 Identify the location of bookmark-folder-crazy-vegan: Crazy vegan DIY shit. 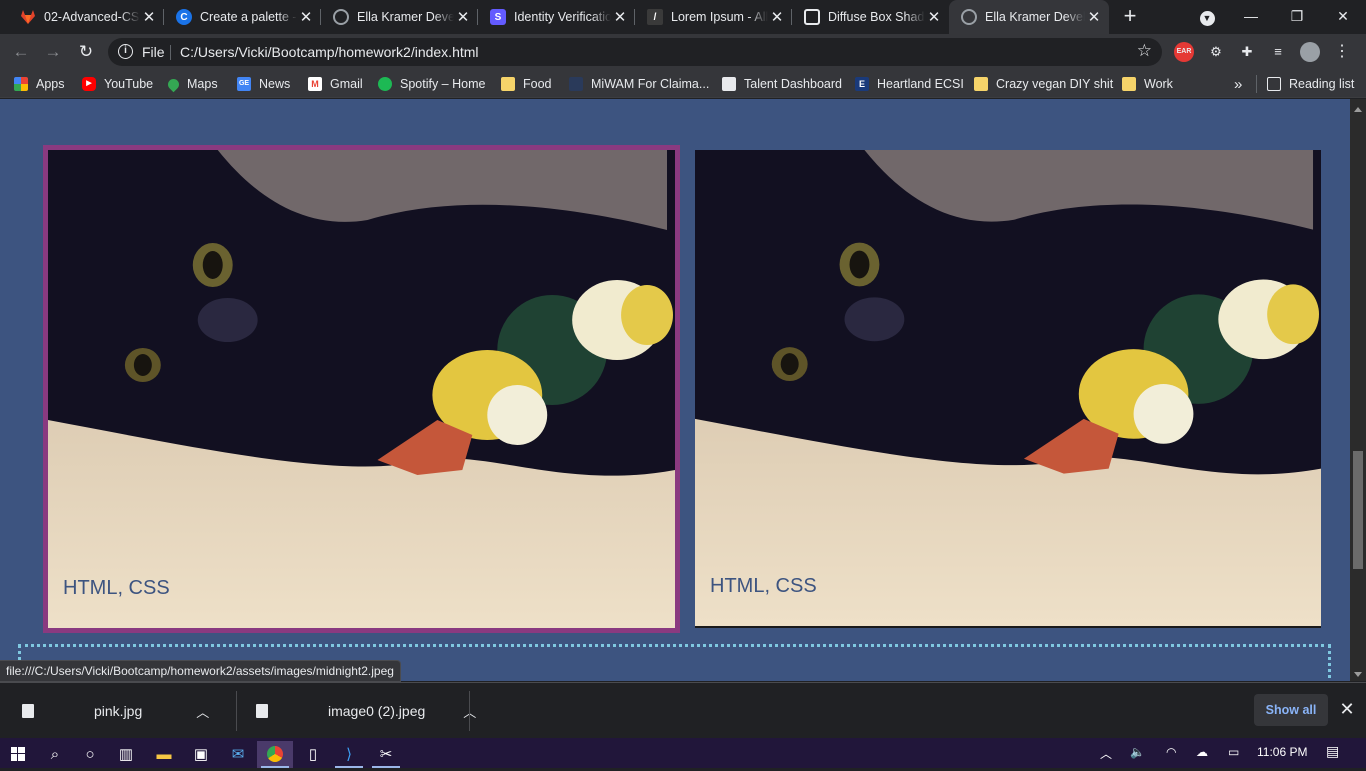
(1043, 84).